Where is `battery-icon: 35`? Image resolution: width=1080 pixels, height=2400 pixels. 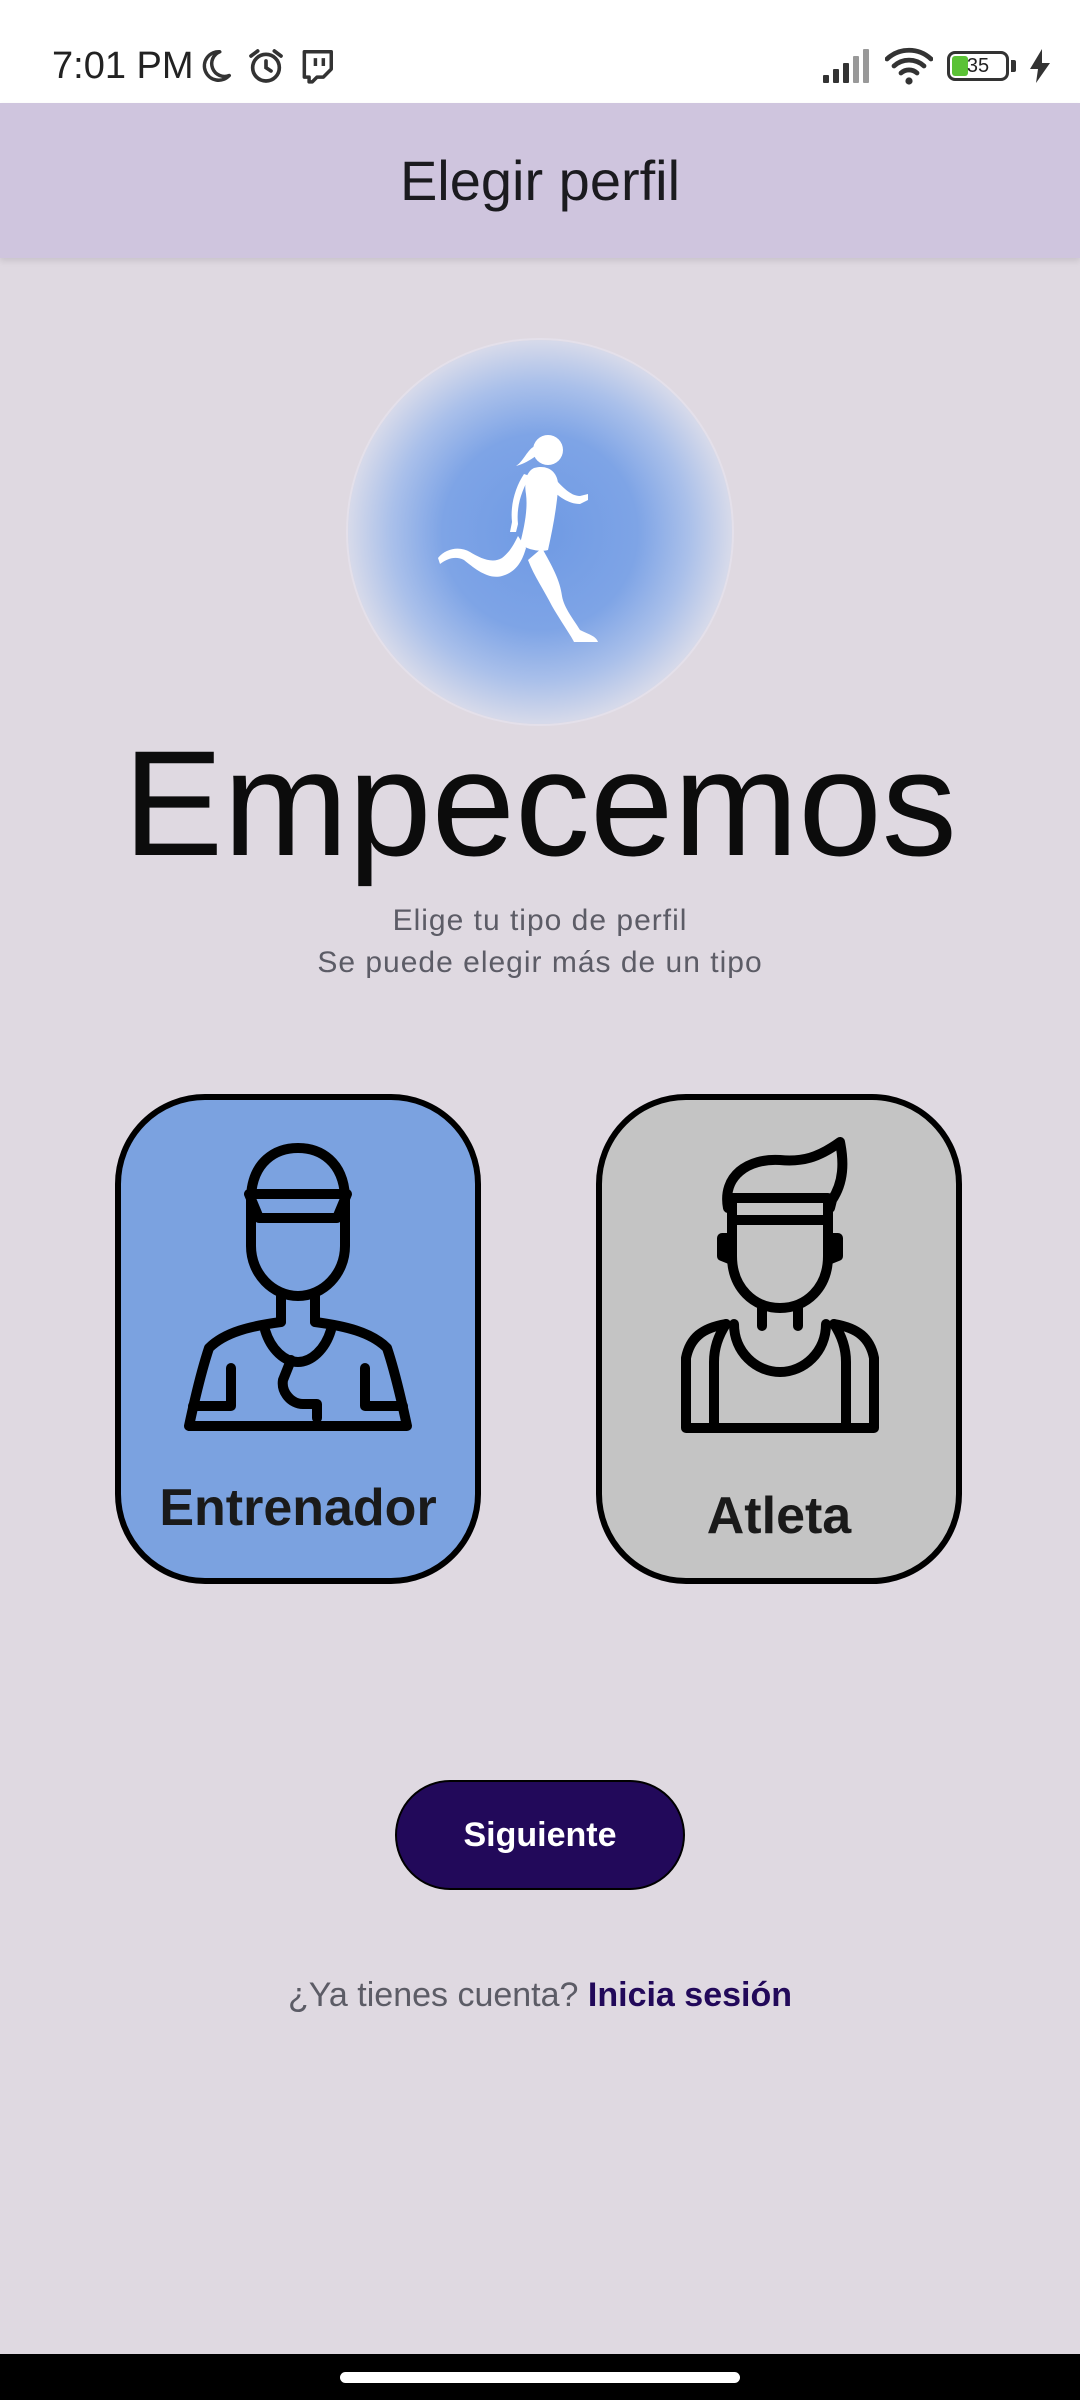
battery-icon: 35 is located at coordinates (978, 66).